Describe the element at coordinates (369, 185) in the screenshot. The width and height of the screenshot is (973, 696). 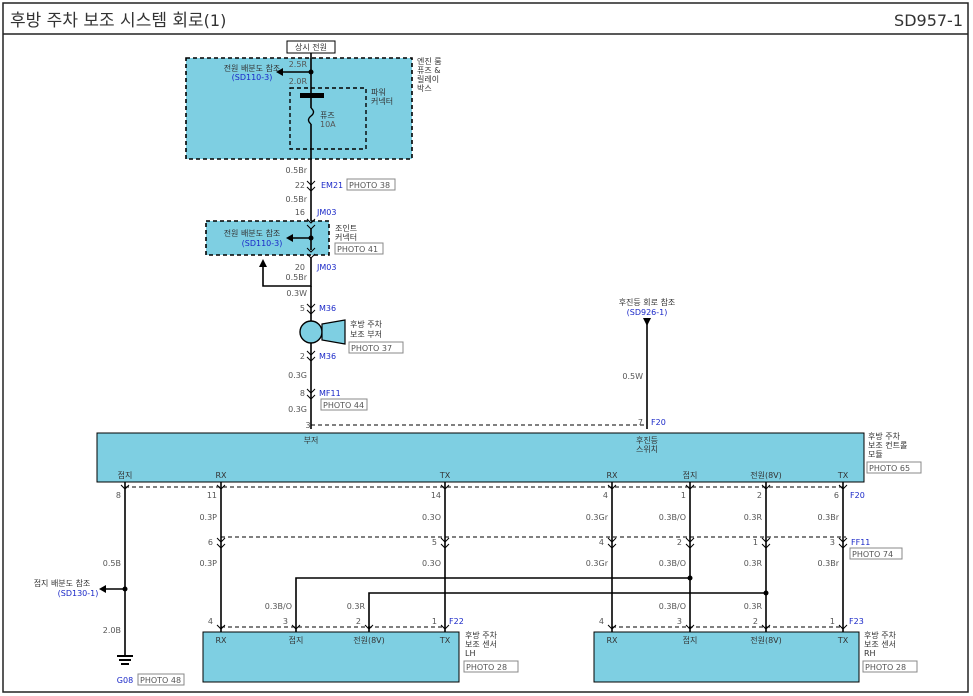
I see `photo-em21: PHOTO 38` at that location.